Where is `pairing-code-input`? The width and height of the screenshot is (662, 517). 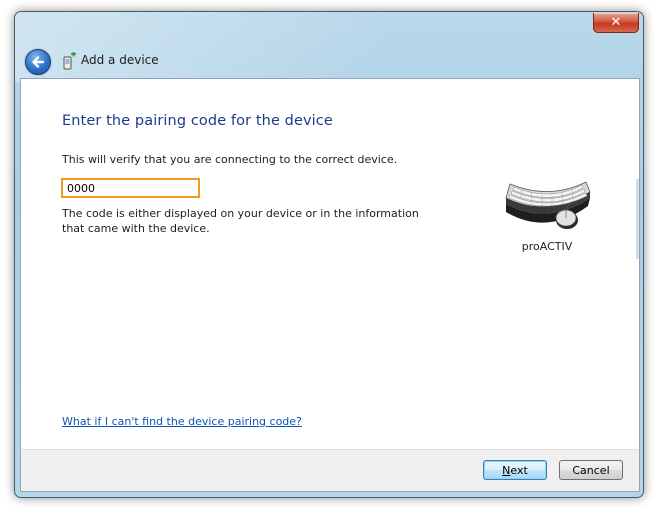 pairing-code-input is located at coordinates (130, 188).